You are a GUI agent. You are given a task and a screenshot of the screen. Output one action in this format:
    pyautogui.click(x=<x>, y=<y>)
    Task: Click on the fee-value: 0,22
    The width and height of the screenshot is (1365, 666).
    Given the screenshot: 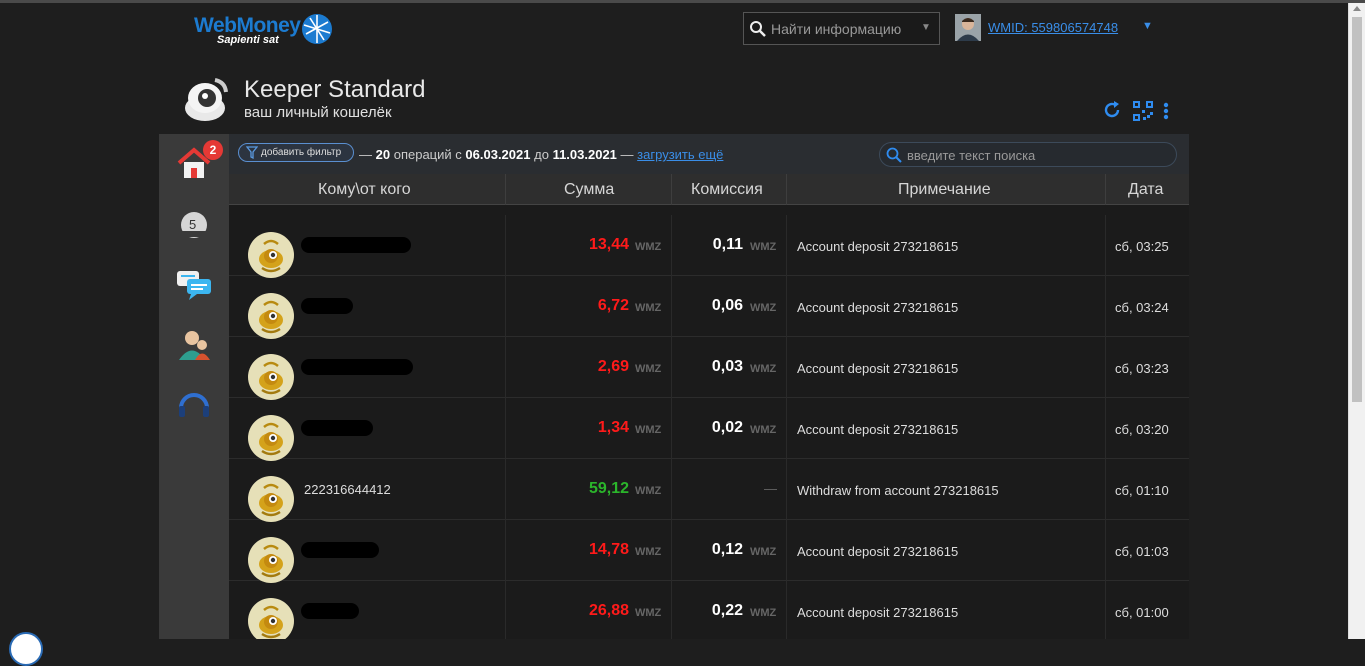 What is the action you would take?
    pyautogui.click(x=727, y=610)
    